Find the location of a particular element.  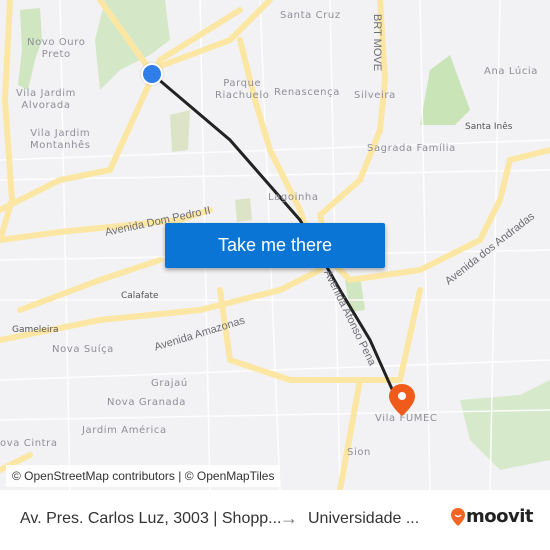

take-me-there-button: Take me there is located at coordinates (275, 245).